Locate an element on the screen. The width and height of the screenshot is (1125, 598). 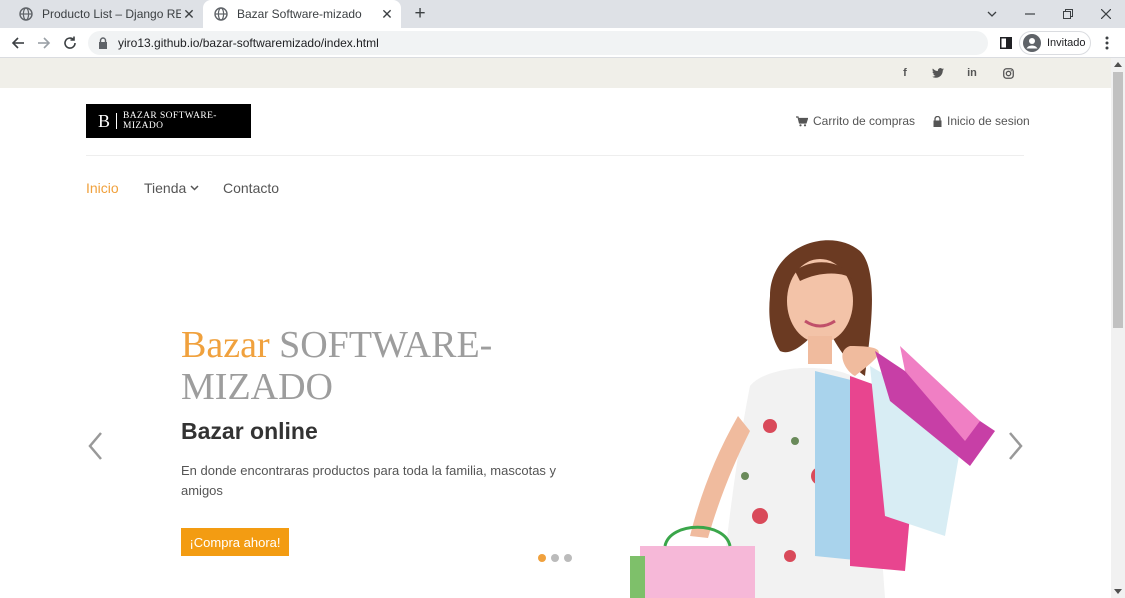
nav-contacto: Contacto is located at coordinates (251, 188).